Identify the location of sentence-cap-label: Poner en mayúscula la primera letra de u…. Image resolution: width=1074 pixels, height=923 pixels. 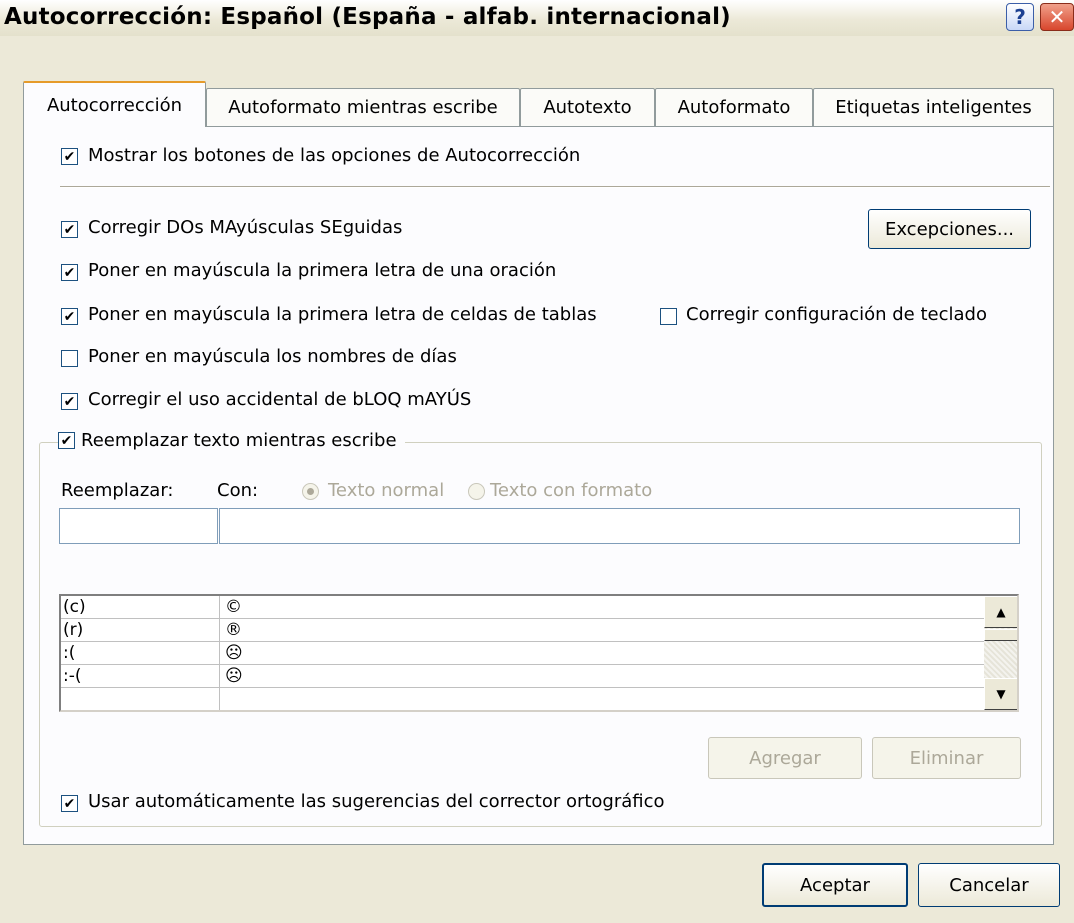
(322, 270).